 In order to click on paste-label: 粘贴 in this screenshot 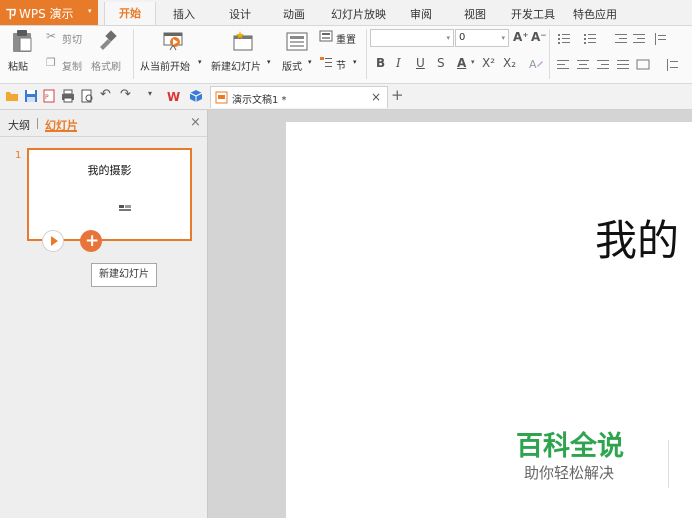, I will do `click(18, 67)`.